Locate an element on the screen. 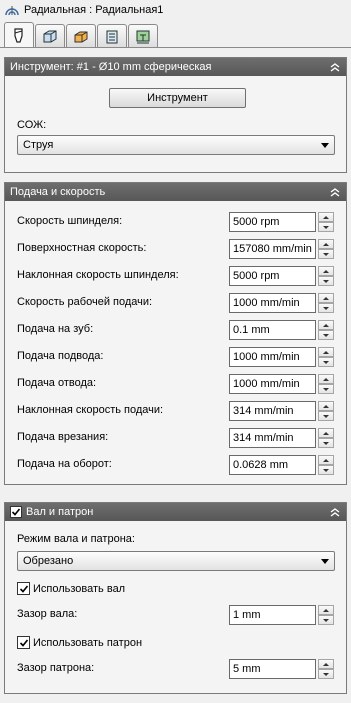  holder-clearance-row: Зазор патрона: 5 mm is located at coordinates (175, 669).